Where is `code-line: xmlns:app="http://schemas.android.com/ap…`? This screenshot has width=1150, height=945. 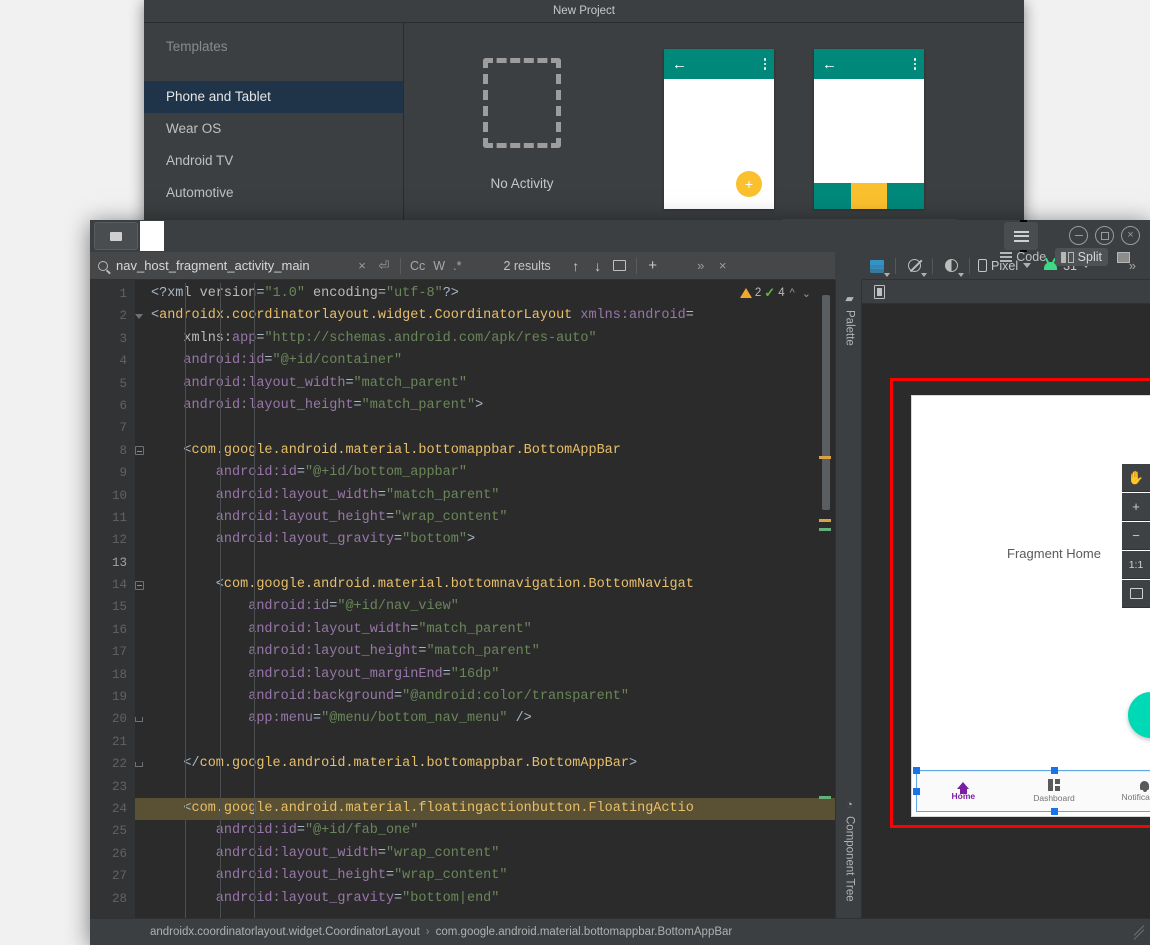 code-line: xmlns:app="http://schemas.android.com/ap… is located at coordinates (485, 339).